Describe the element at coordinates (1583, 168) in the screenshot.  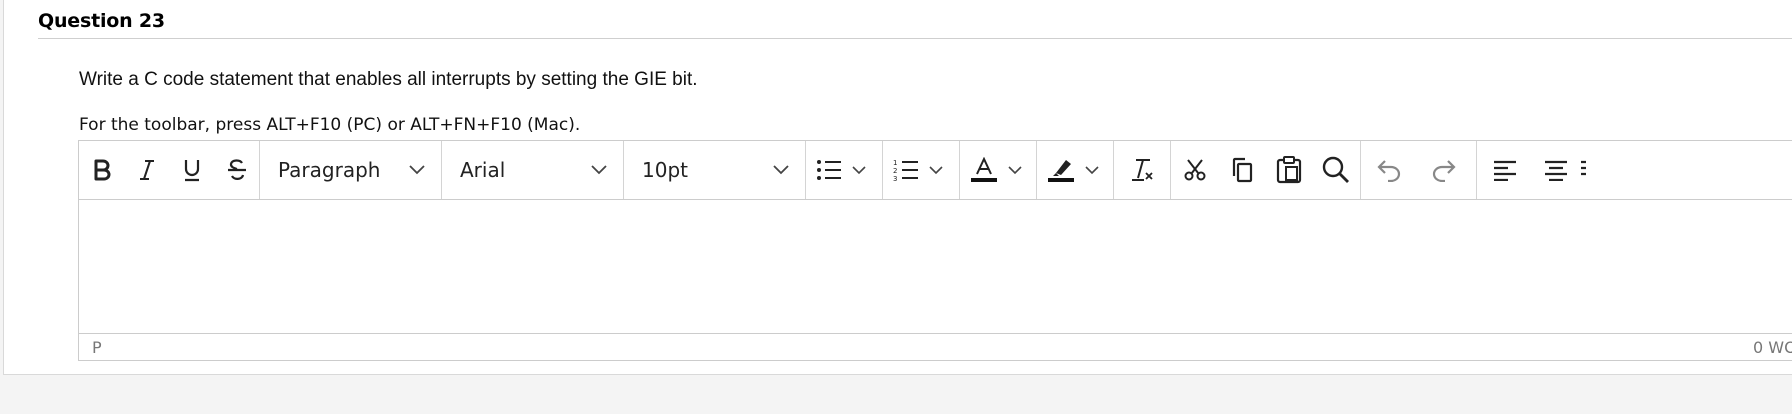
I see `more-icon` at that location.